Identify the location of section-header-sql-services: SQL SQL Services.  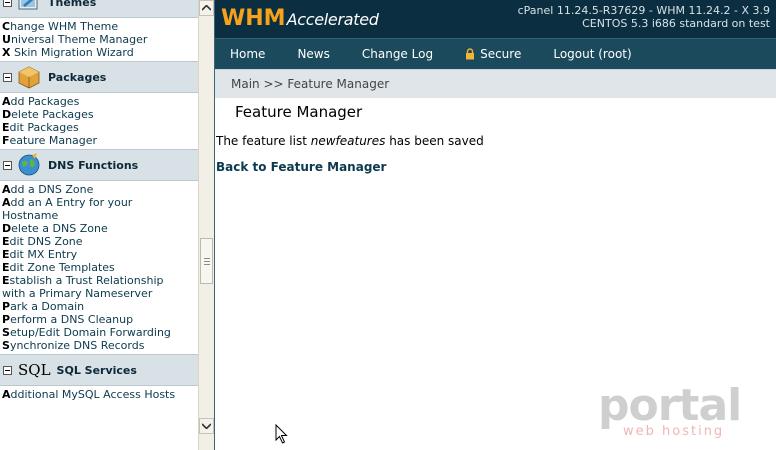
(99, 370).